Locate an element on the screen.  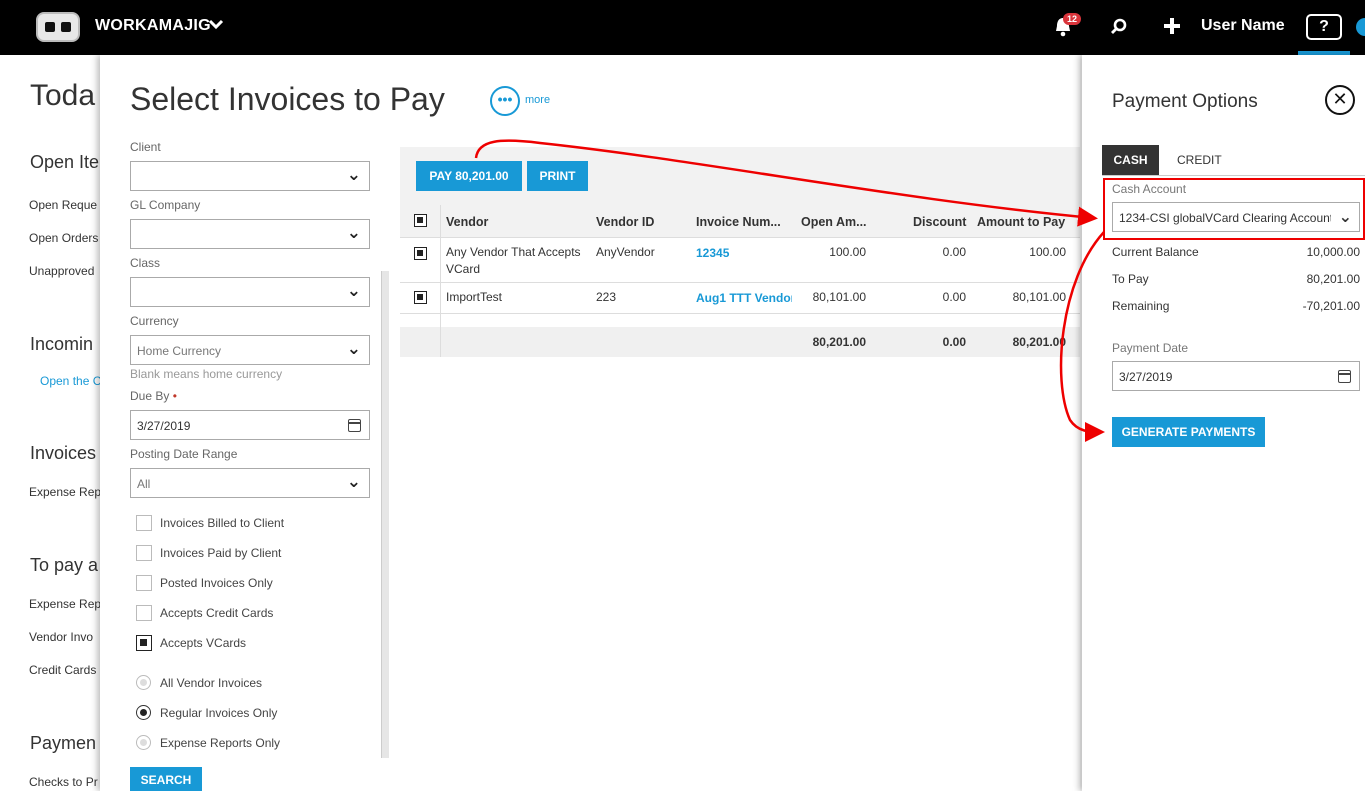
due-by-value: 3/27/2019 is located at coordinates (164, 426).